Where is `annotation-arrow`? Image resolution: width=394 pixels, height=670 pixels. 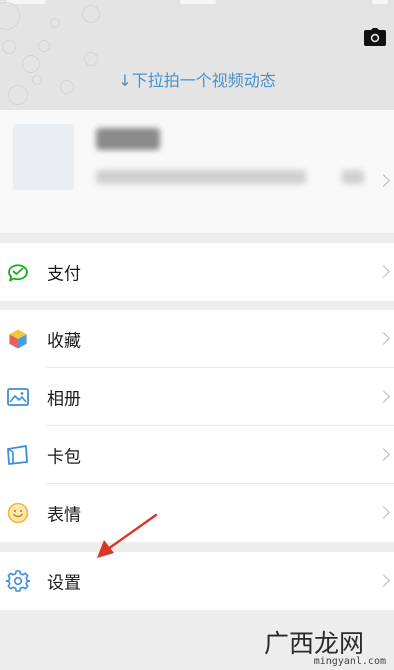 annotation-arrow is located at coordinates (127, 535).